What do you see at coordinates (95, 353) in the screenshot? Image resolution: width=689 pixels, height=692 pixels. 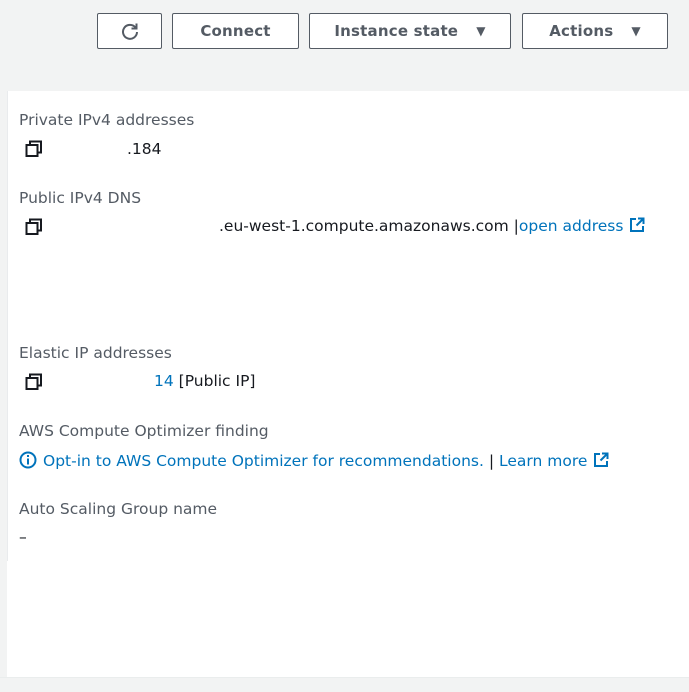 I see `elastic-ip-label: Elastic IP addresses` at bounding box center [95, 353].